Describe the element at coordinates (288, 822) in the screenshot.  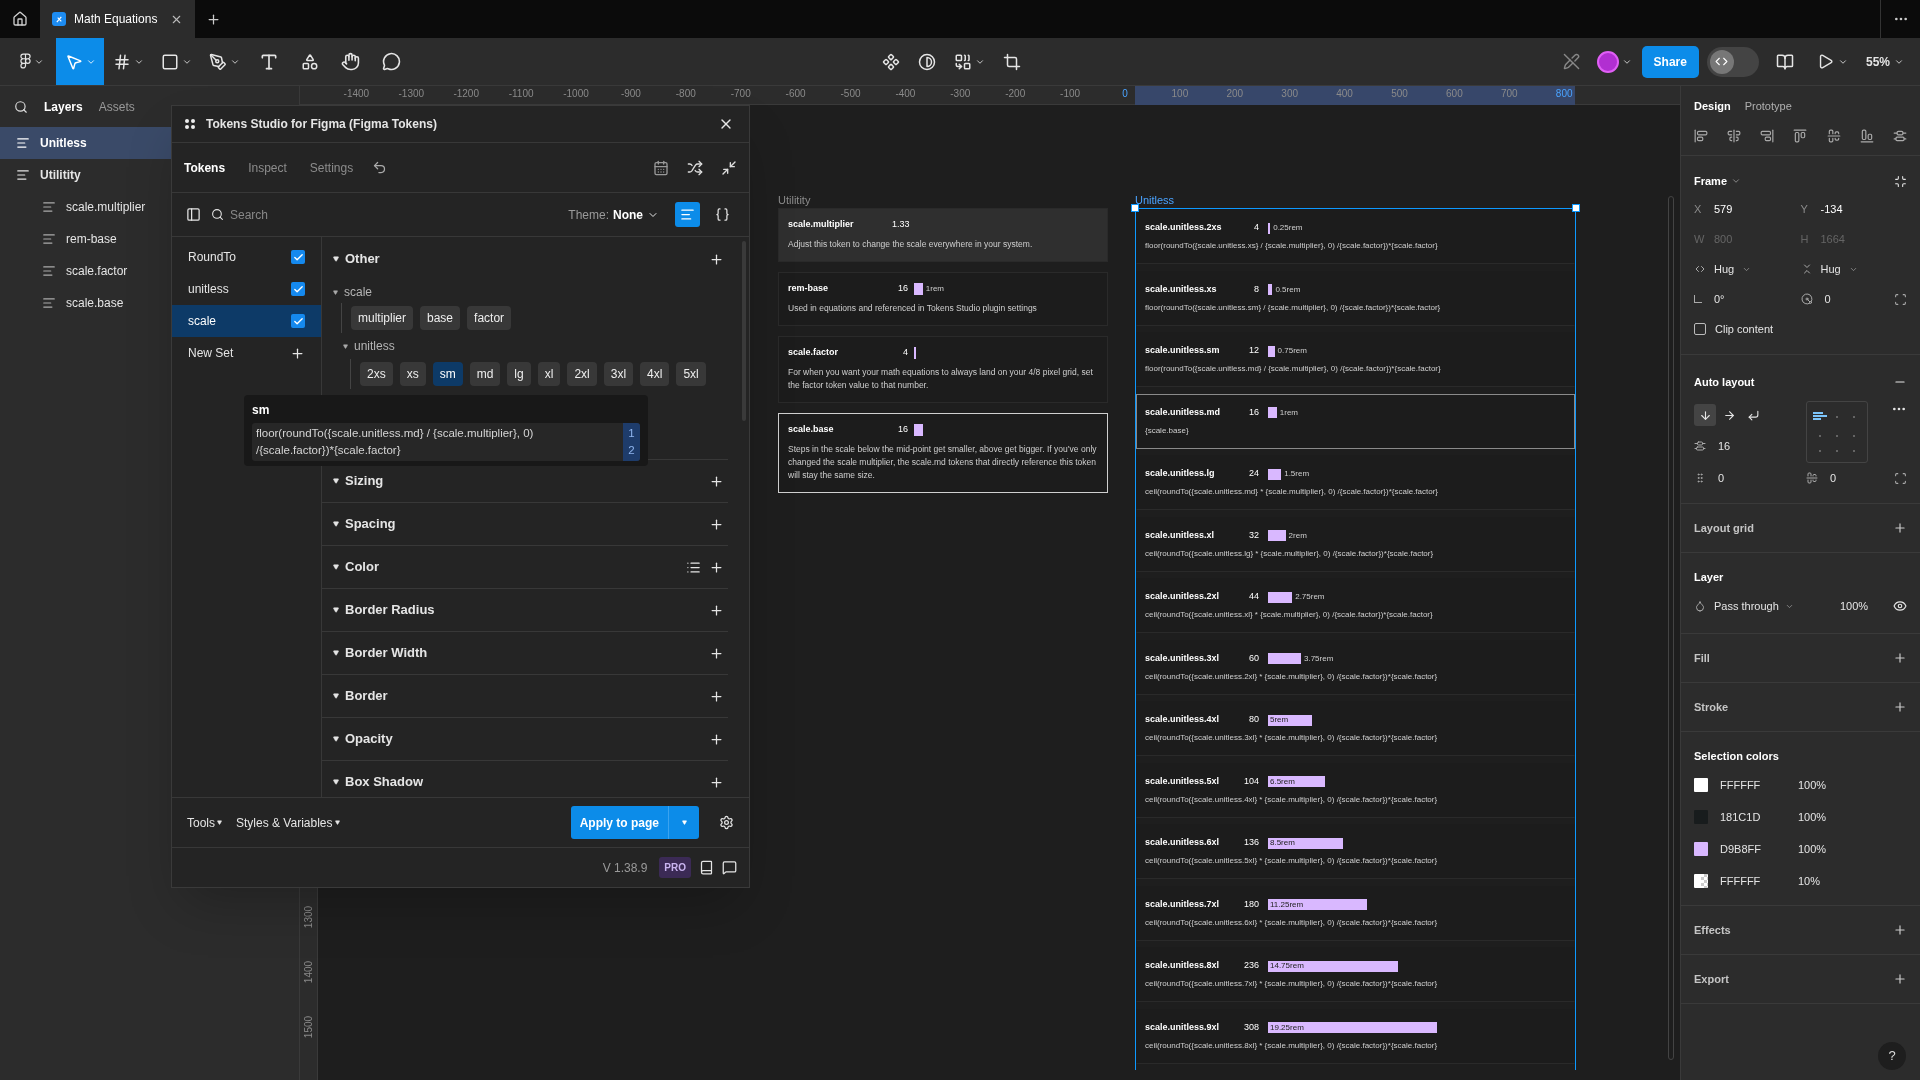
I see `styles-menu: Styles & Variables` at that location.